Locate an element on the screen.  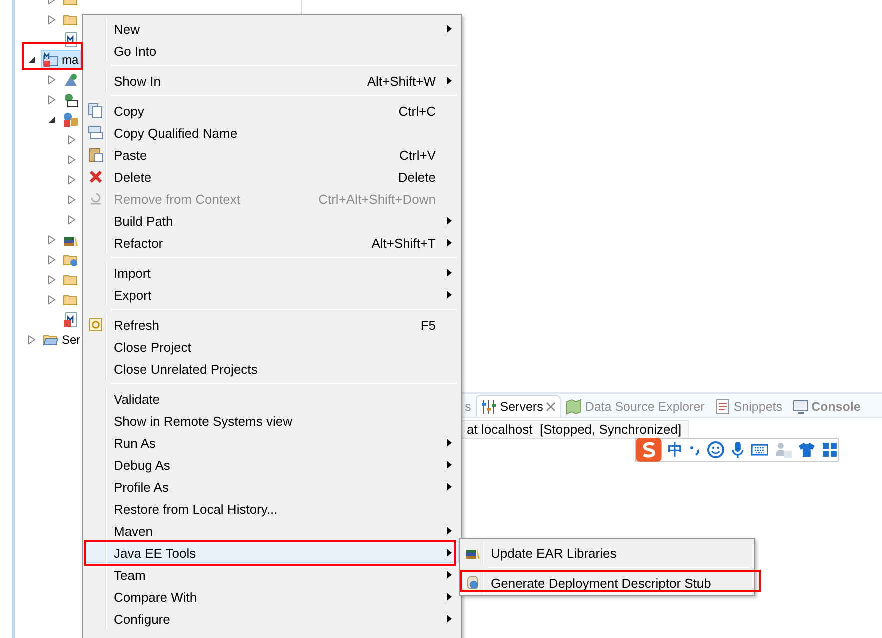
servers-icon is located at coordinates (489, 406).